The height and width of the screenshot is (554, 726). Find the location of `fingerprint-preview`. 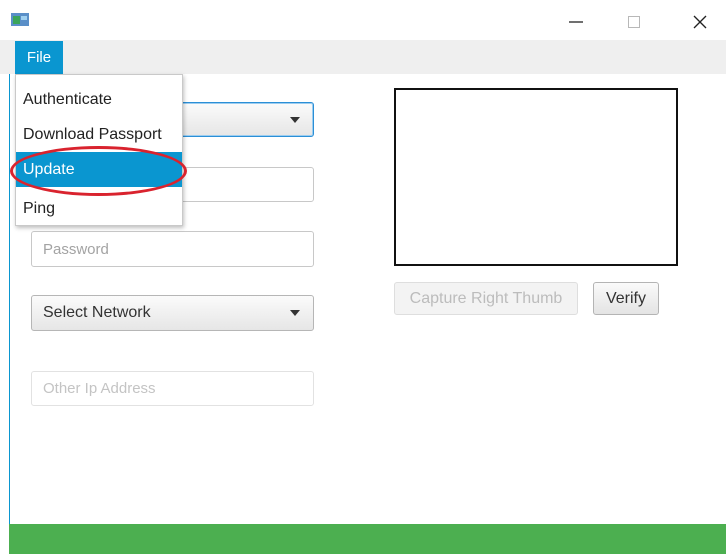

fingerprint-preview is located at coordinates (536, 177).